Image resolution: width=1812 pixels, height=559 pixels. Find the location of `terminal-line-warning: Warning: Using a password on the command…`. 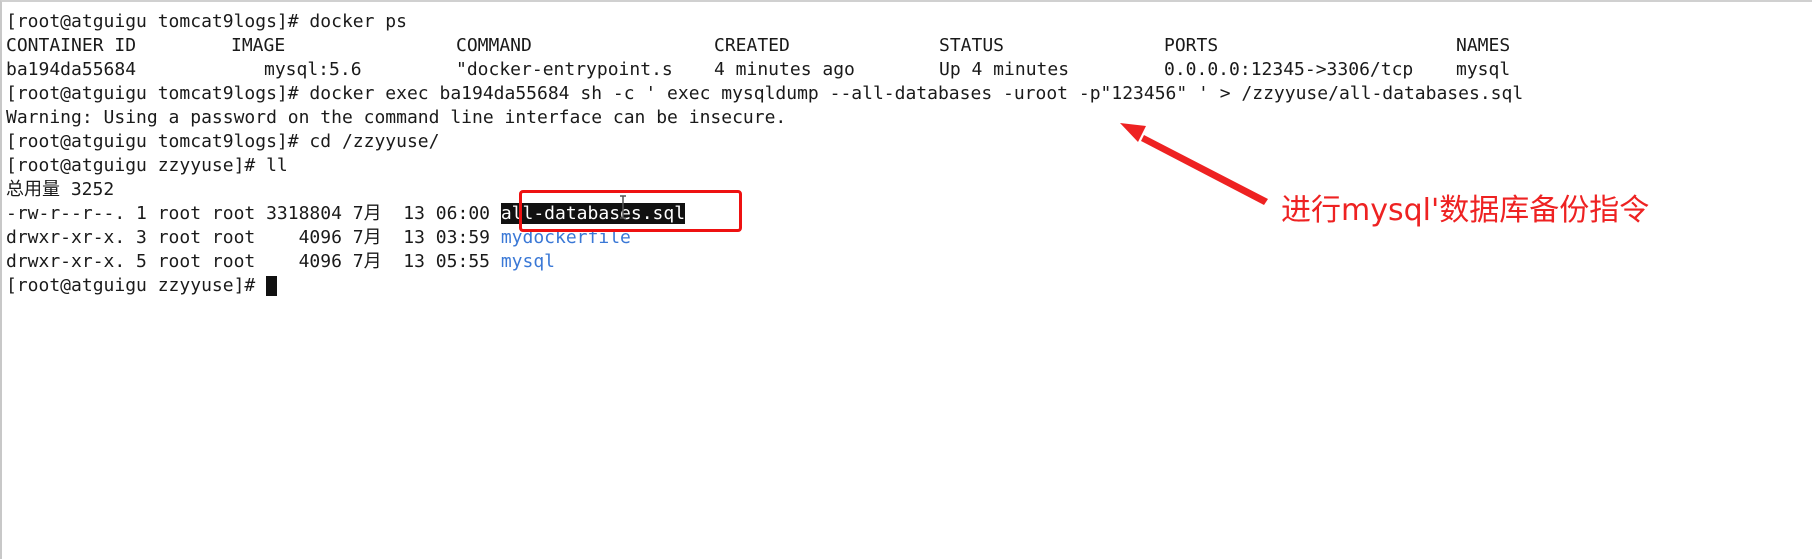

terminal-line-warning: Warning: Using a password on the command… is located at coordinates (396, 117).